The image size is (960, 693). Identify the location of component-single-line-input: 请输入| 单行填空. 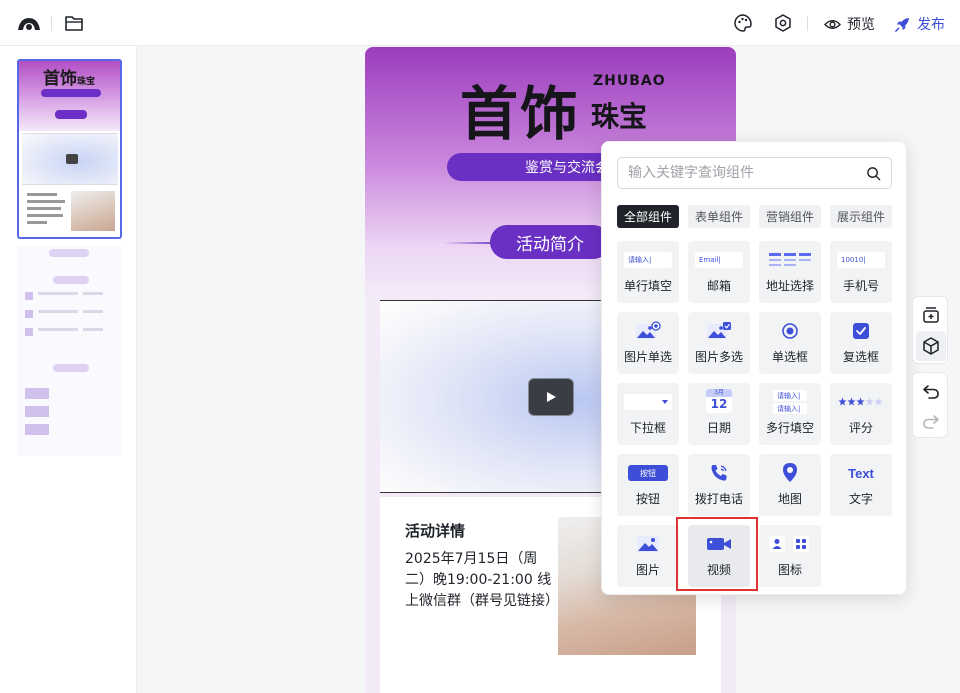
(648, 272).